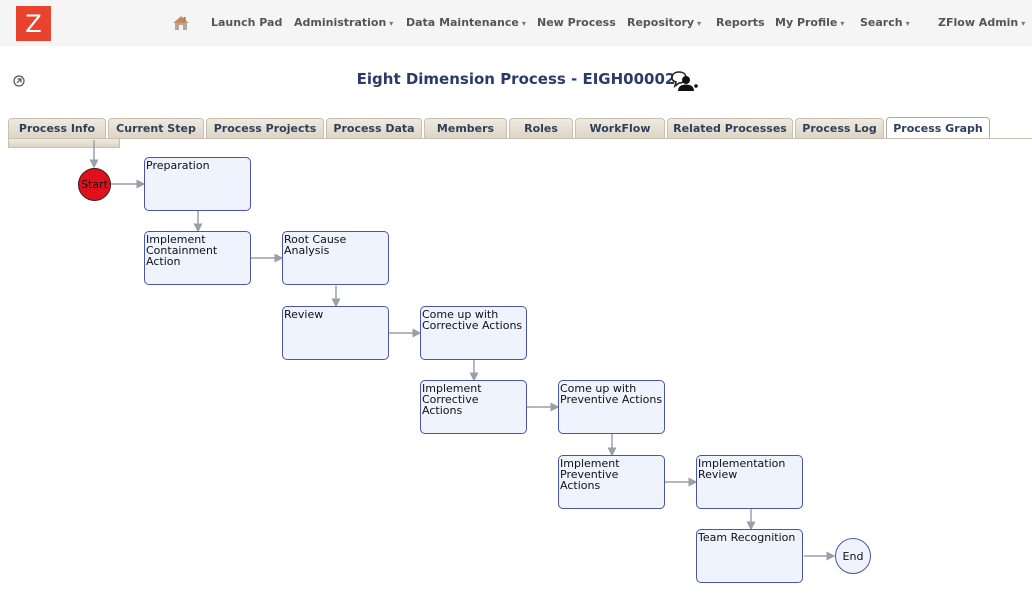  I want to click on step-implement-containment-action: Implement Containment Action, so click(197, 258).